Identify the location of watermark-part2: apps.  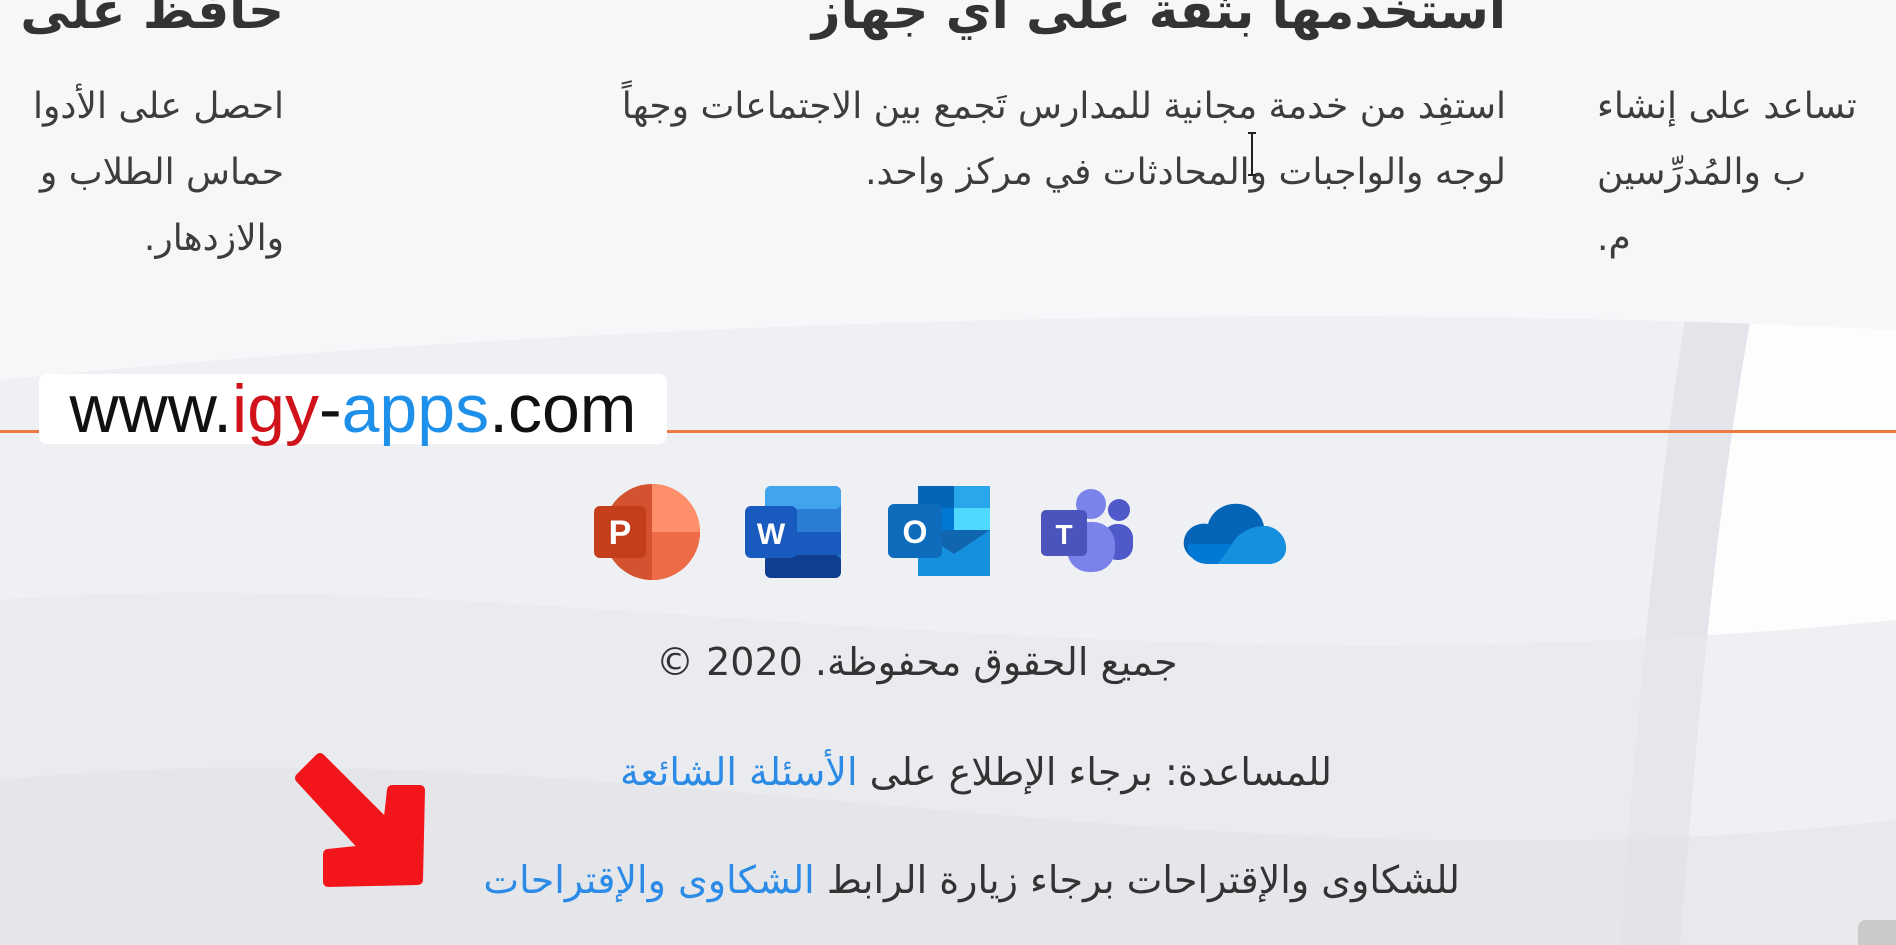
(415, 409).